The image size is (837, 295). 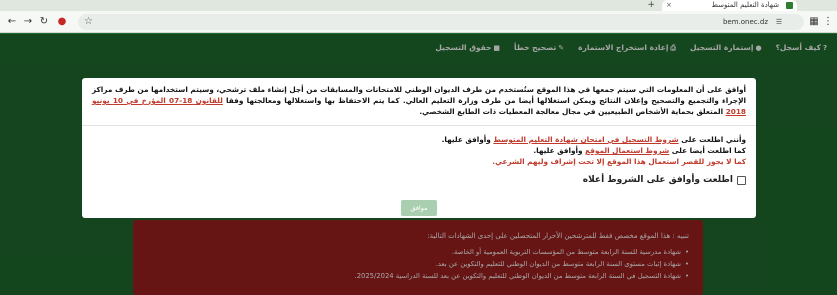 I want to click on agree-label: اطلعت وأوافق على الشروط أعلاه, so click(x=657, y=180).